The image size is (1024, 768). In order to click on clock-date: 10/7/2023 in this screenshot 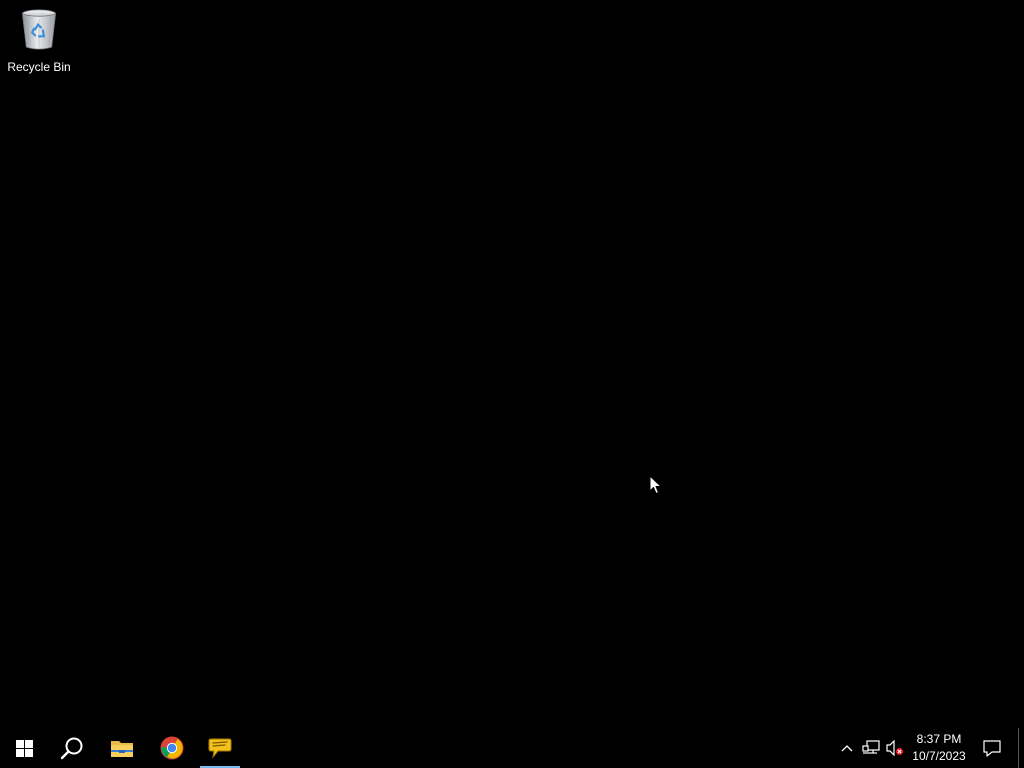, I will do `click(939, 756)`.